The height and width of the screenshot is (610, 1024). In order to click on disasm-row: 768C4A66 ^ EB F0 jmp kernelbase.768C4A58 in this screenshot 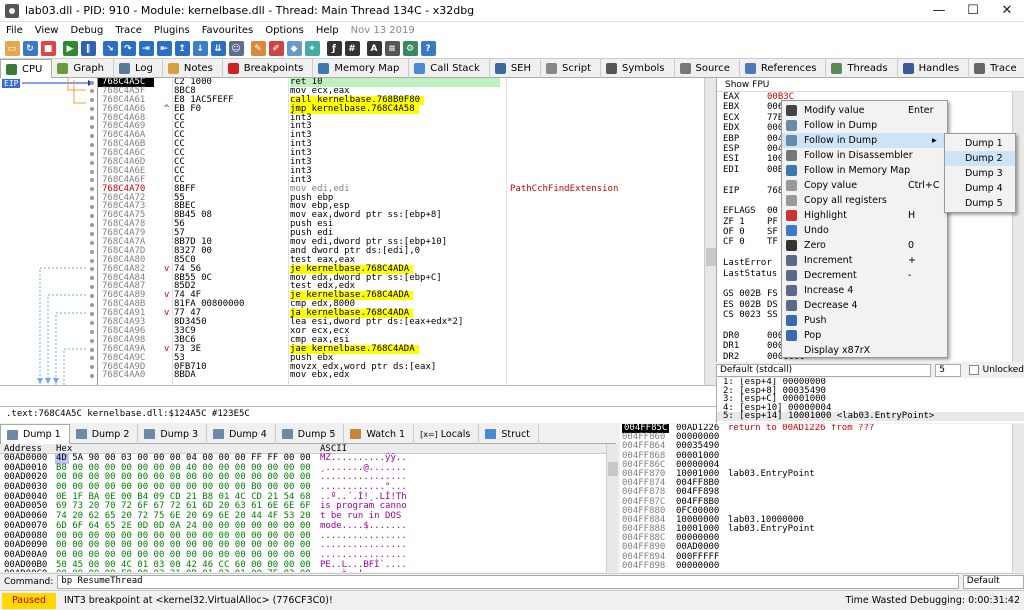, I will do `click(401, 109)`.